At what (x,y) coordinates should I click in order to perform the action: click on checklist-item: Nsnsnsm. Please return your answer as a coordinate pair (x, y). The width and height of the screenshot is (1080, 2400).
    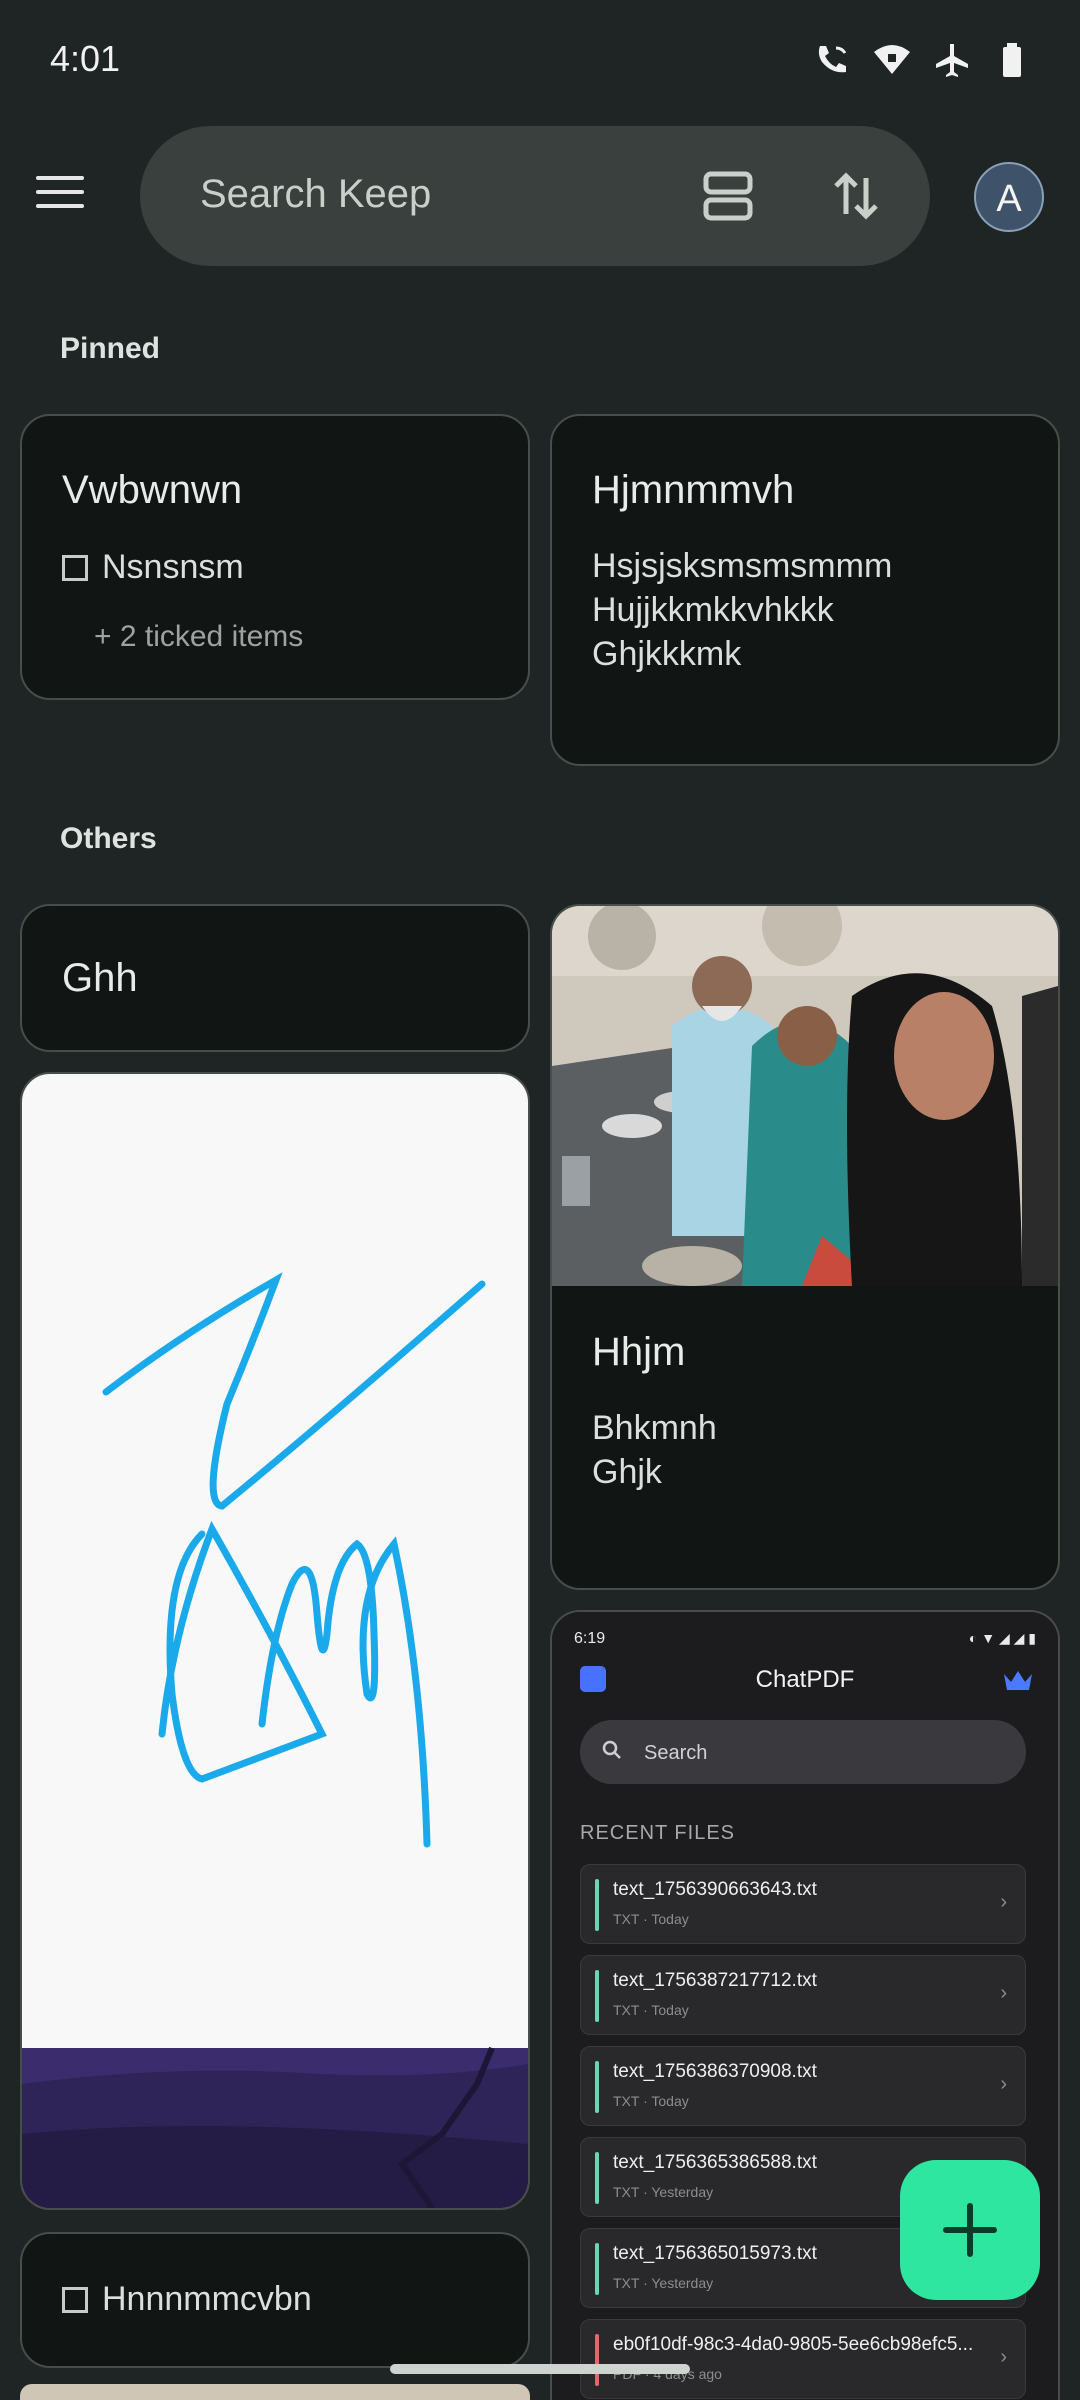
    Looking at the image, I should click on (153, 567).